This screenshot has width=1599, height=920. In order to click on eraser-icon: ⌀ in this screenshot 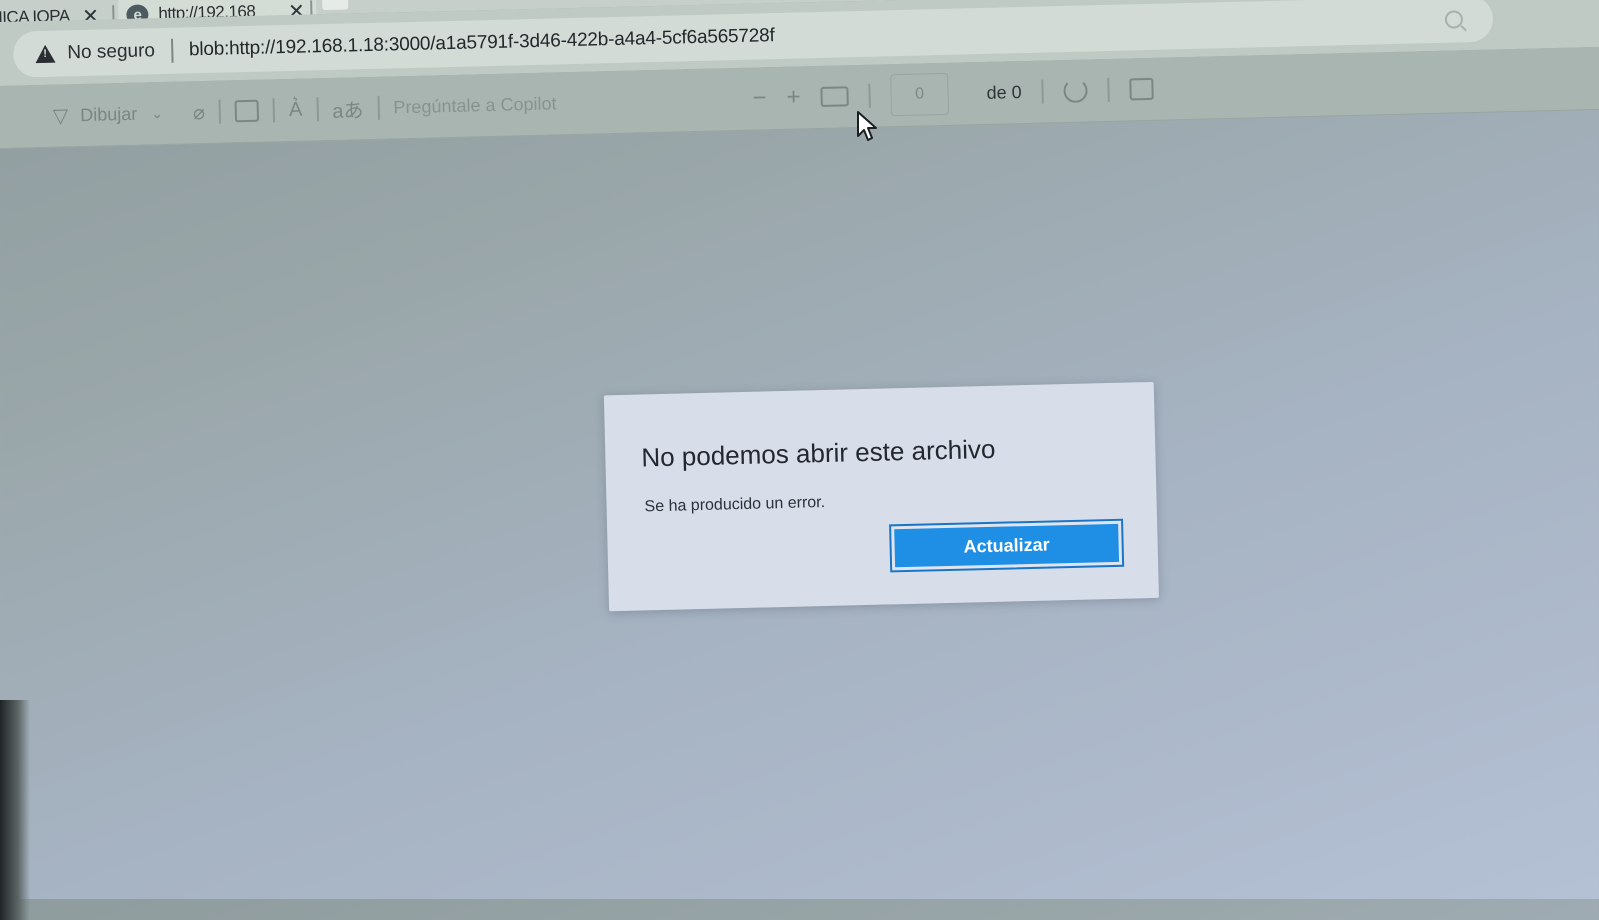, I will do `click(199, 112)`.